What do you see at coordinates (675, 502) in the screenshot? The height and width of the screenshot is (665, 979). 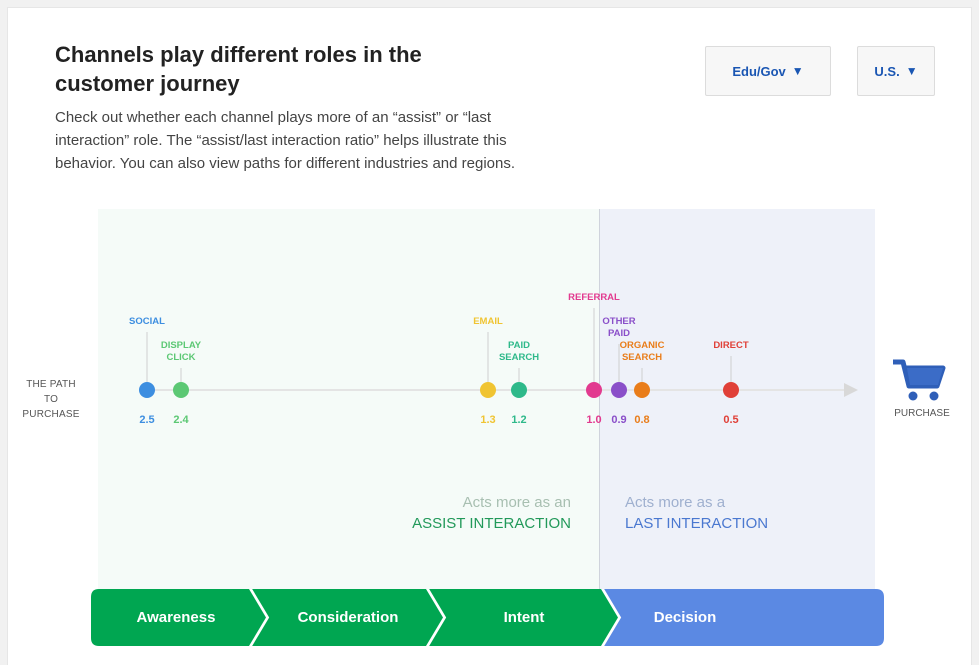 I see `last-note-line1: Acts more as a` at bounding box center [675, 502].